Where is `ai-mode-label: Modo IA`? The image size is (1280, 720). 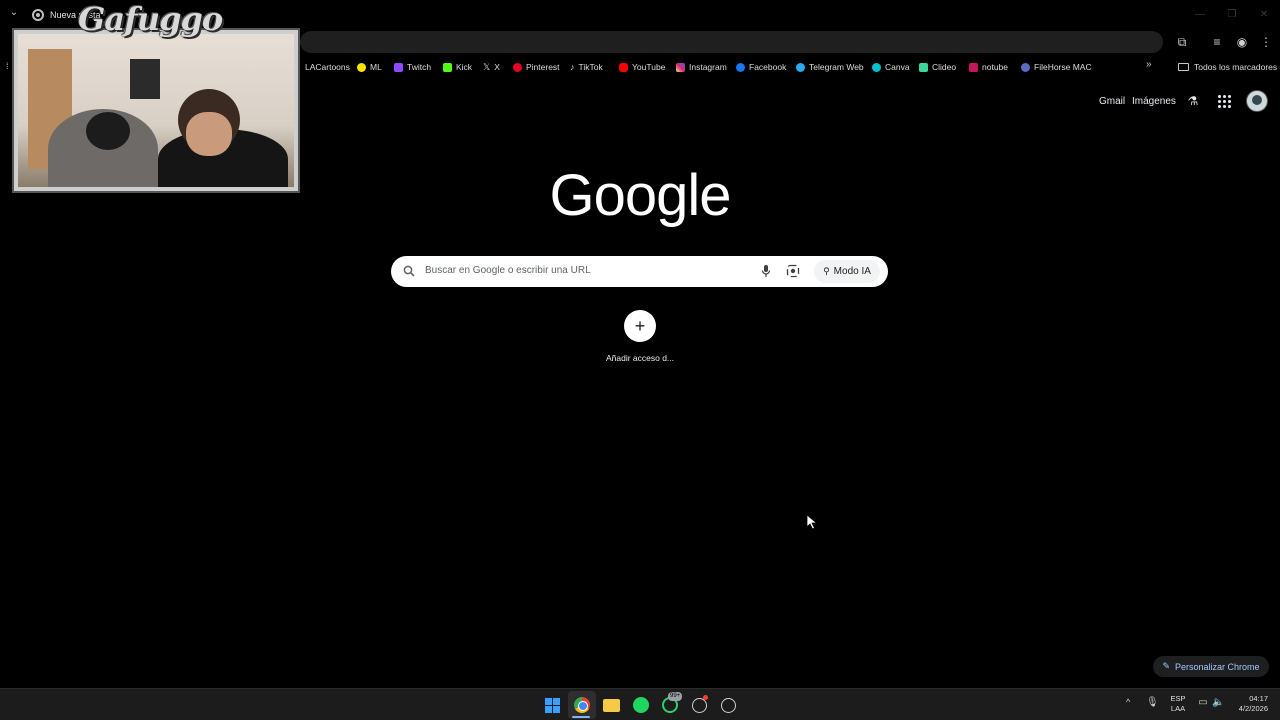
ai-mode-label: Modo IA is located at coordinates (852, 271).